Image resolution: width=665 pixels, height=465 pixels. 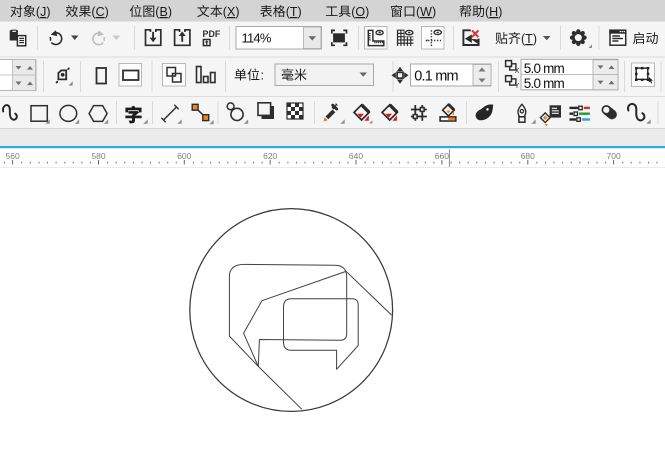 I want to click on svg-text: 0.1 mm, so click(x=436, y=77).